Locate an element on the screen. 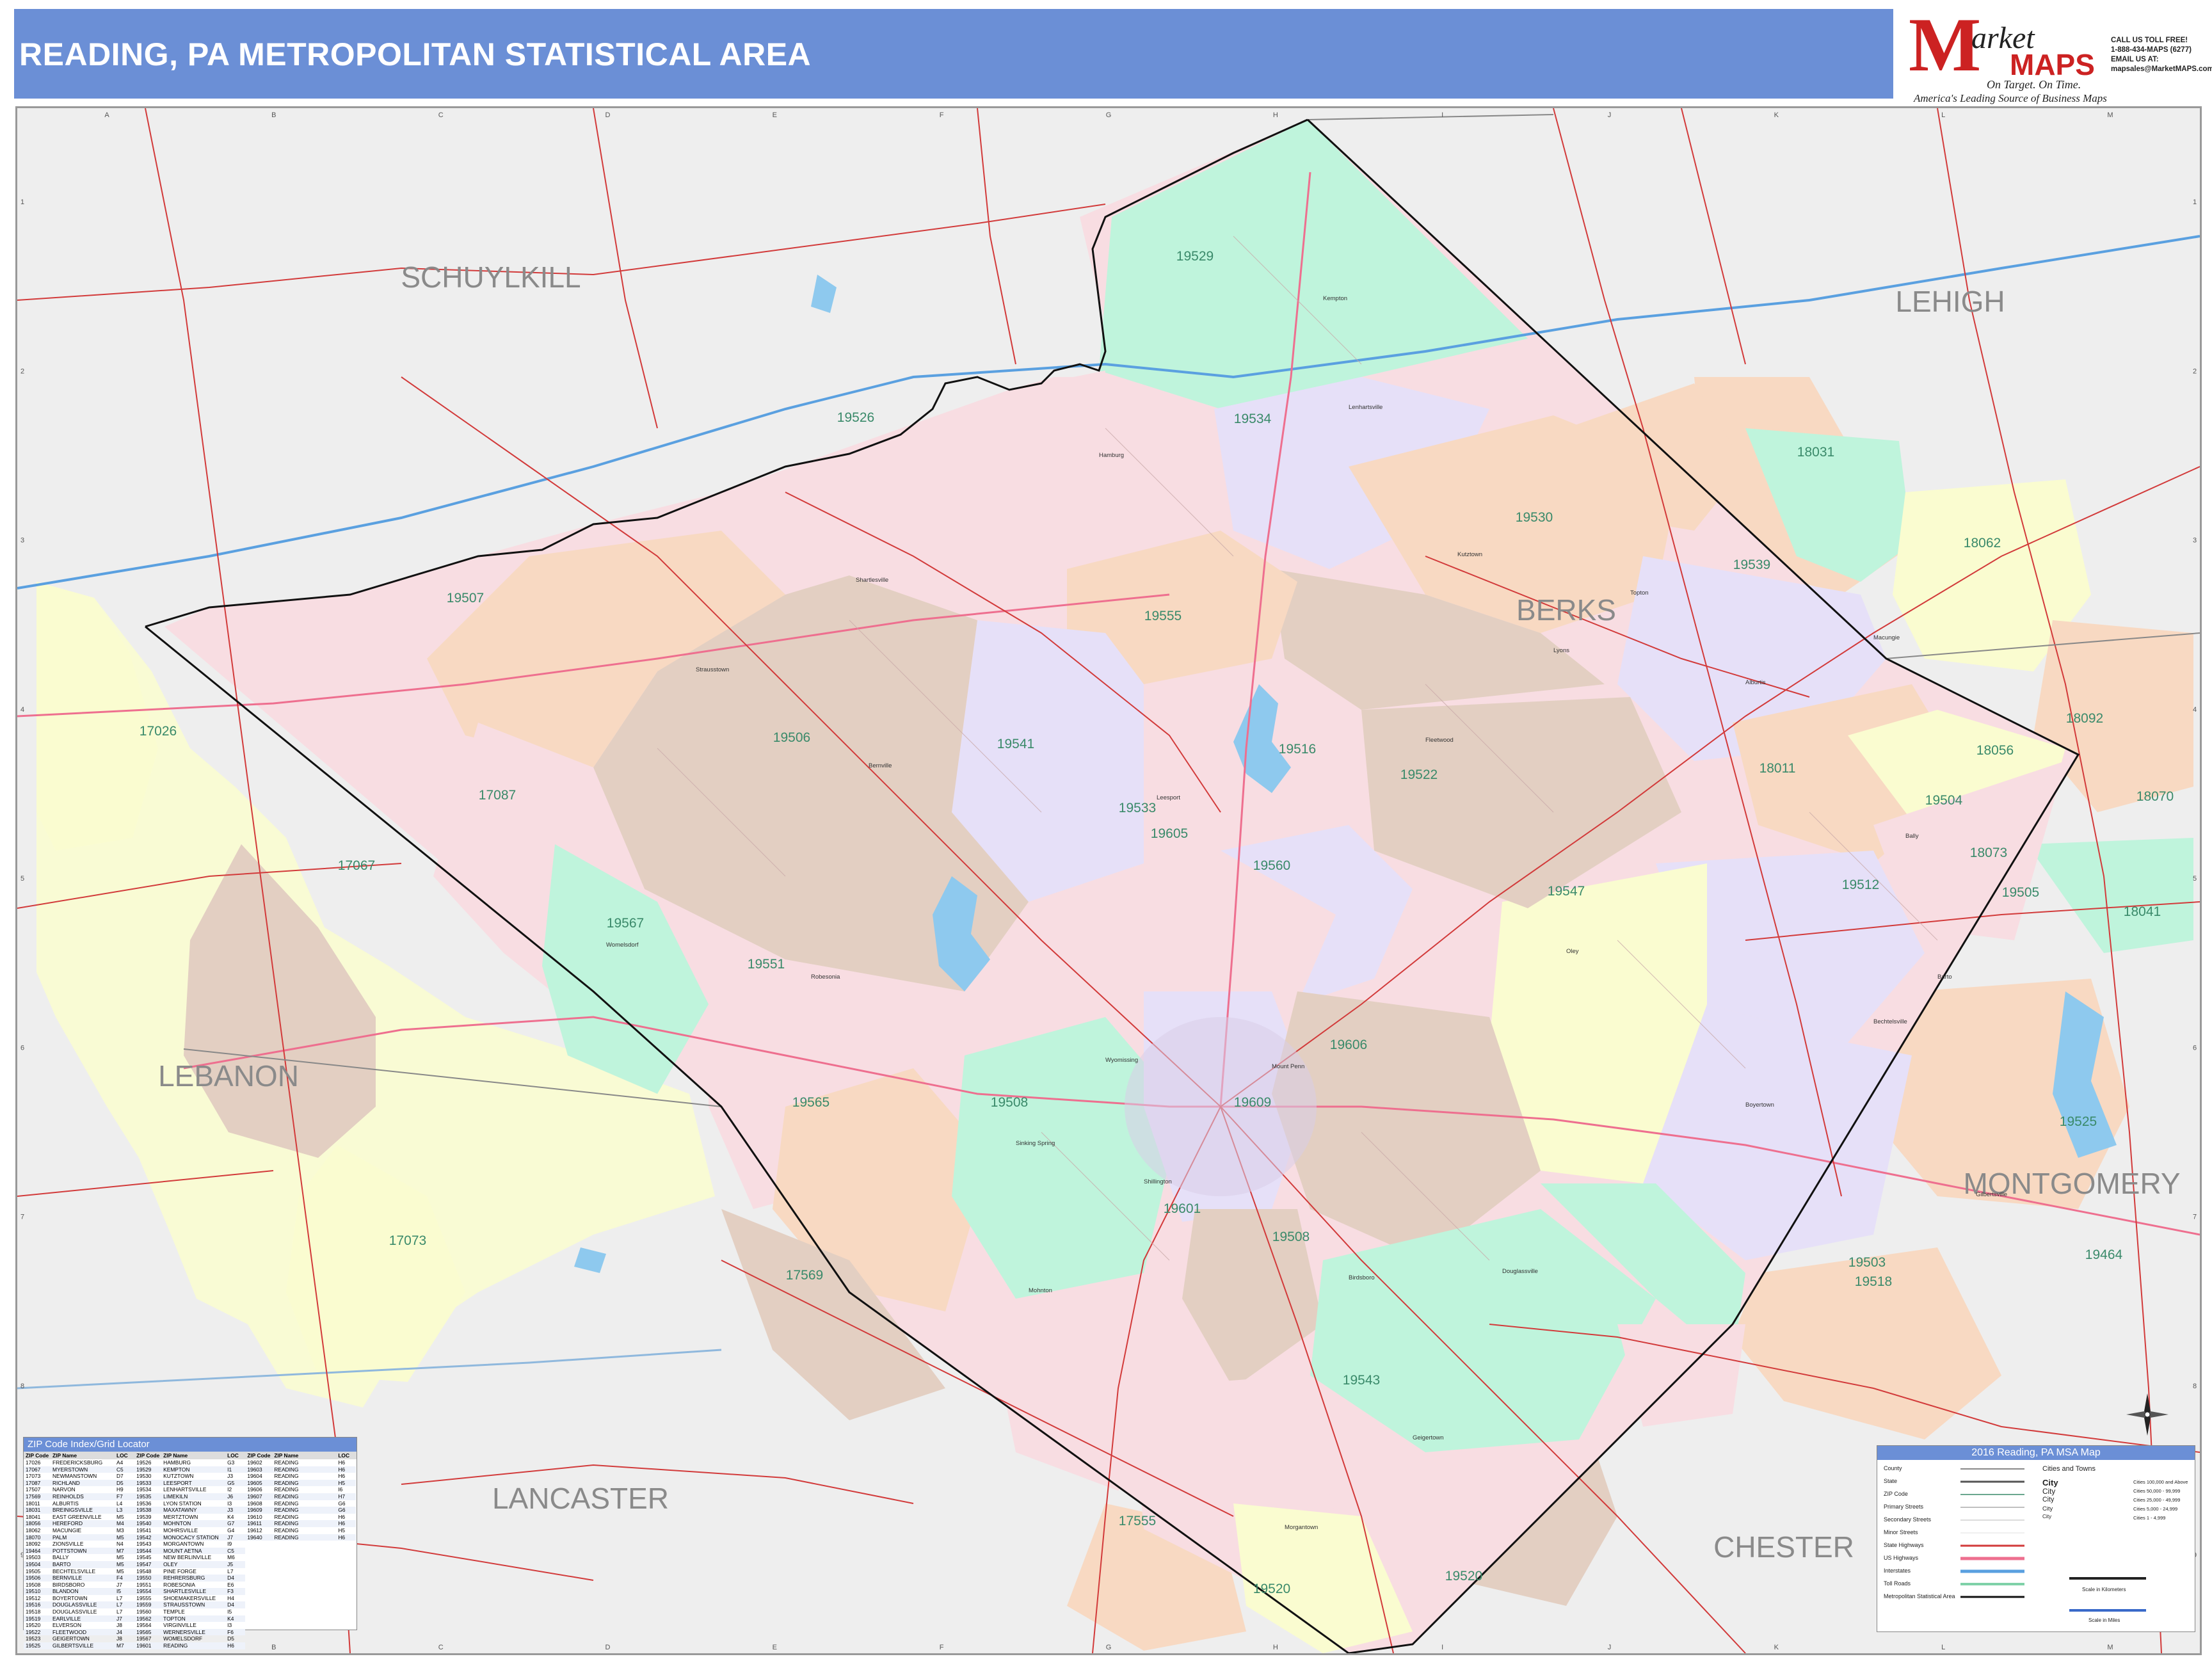  grid-column-label: M is located at coordinates (2110, 1647).